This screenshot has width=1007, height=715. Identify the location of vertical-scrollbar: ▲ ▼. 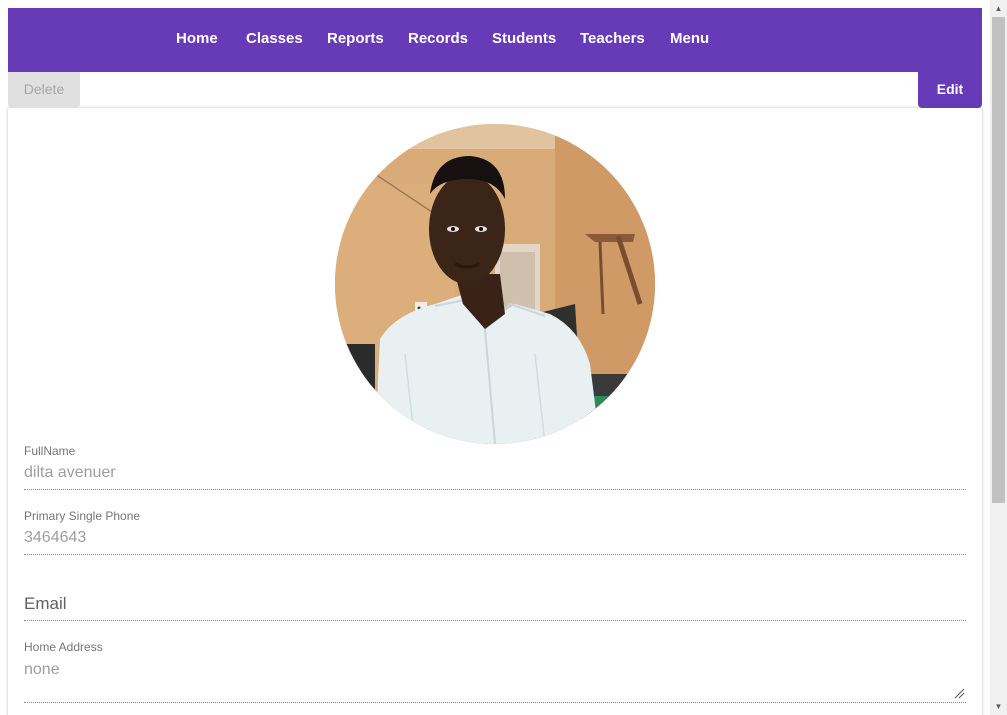
(998, 357).